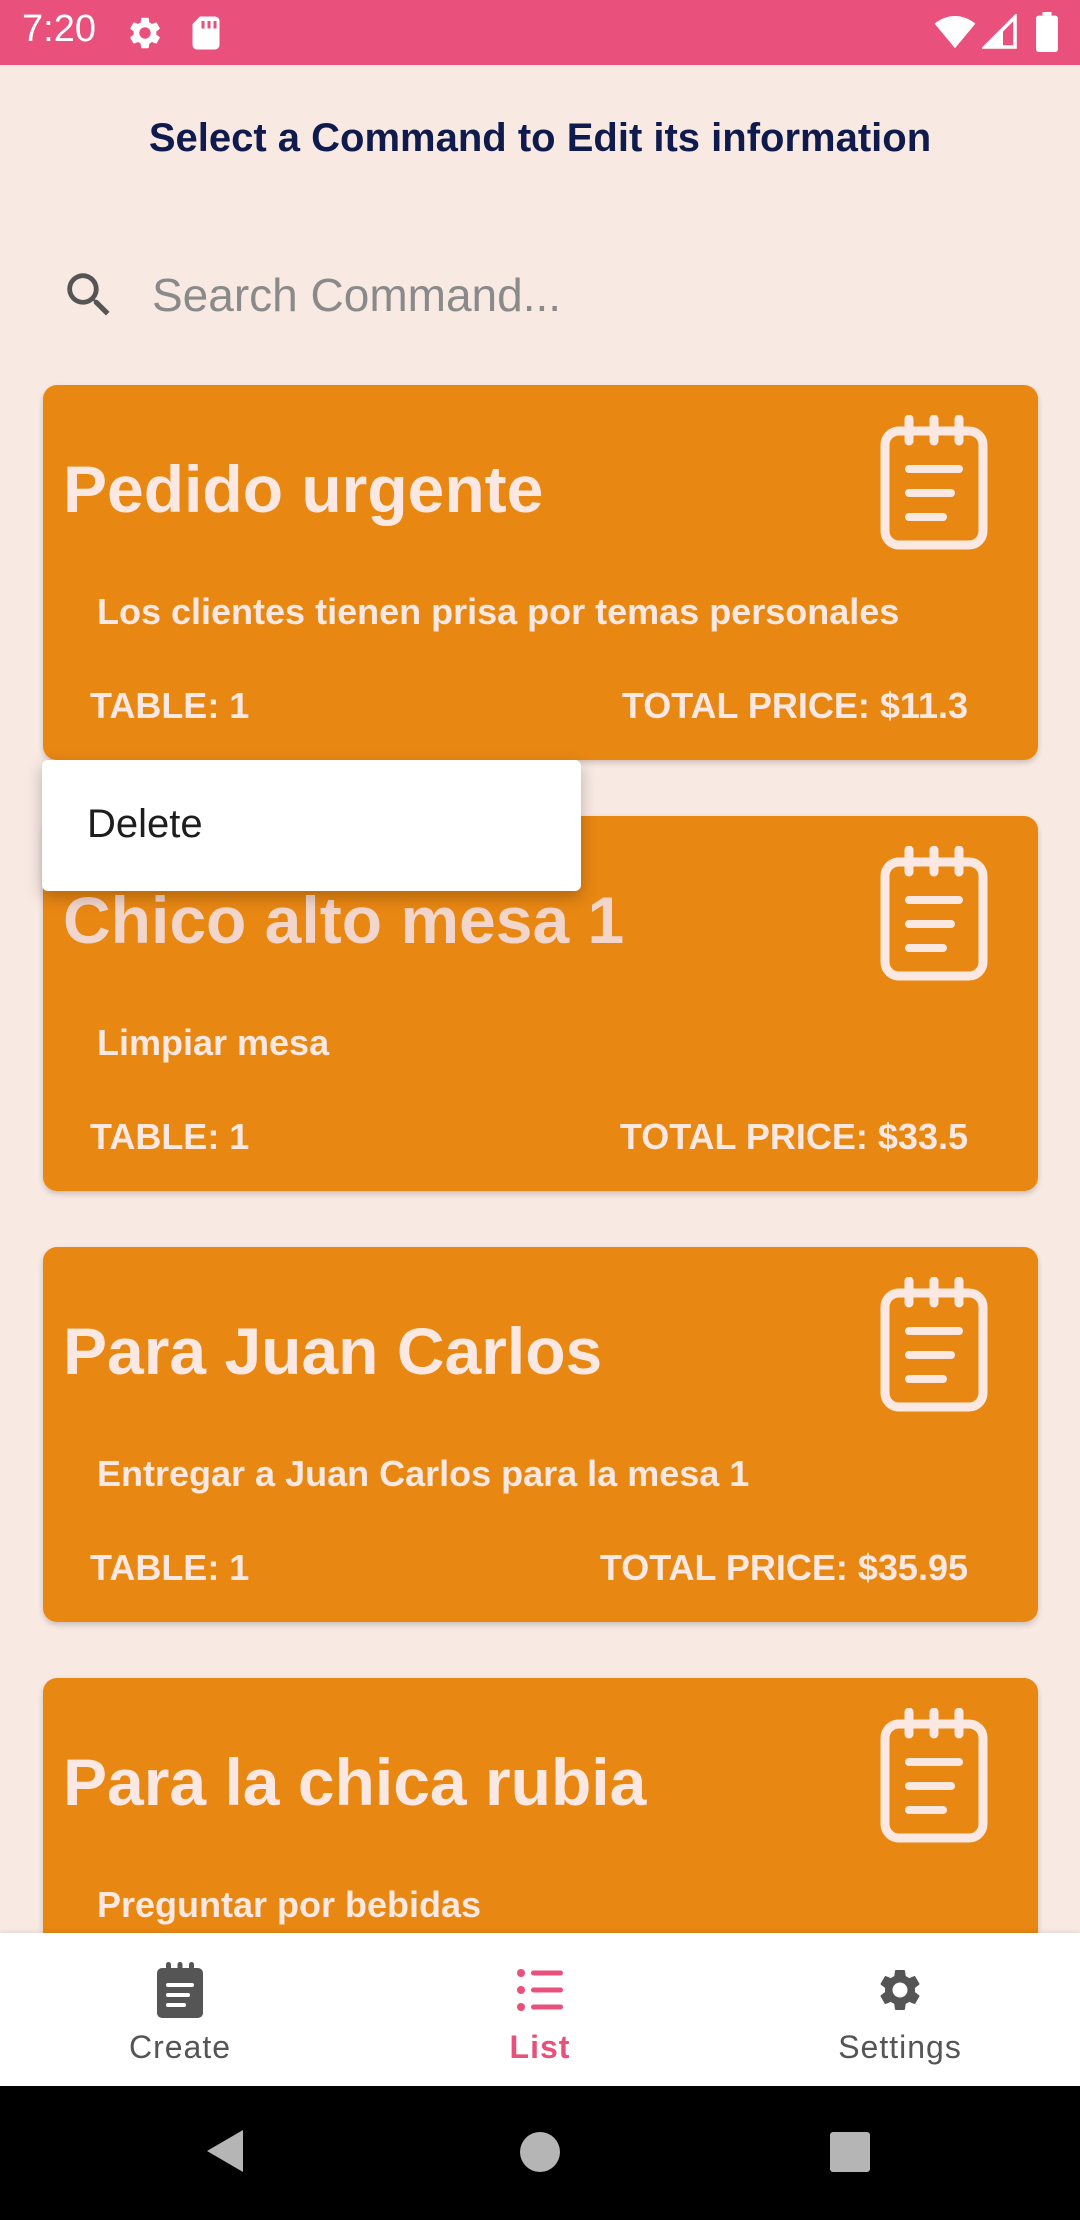  Describe the element at coordinates (900, 1990) in the screenshot. I see `gear-icon` at that location.